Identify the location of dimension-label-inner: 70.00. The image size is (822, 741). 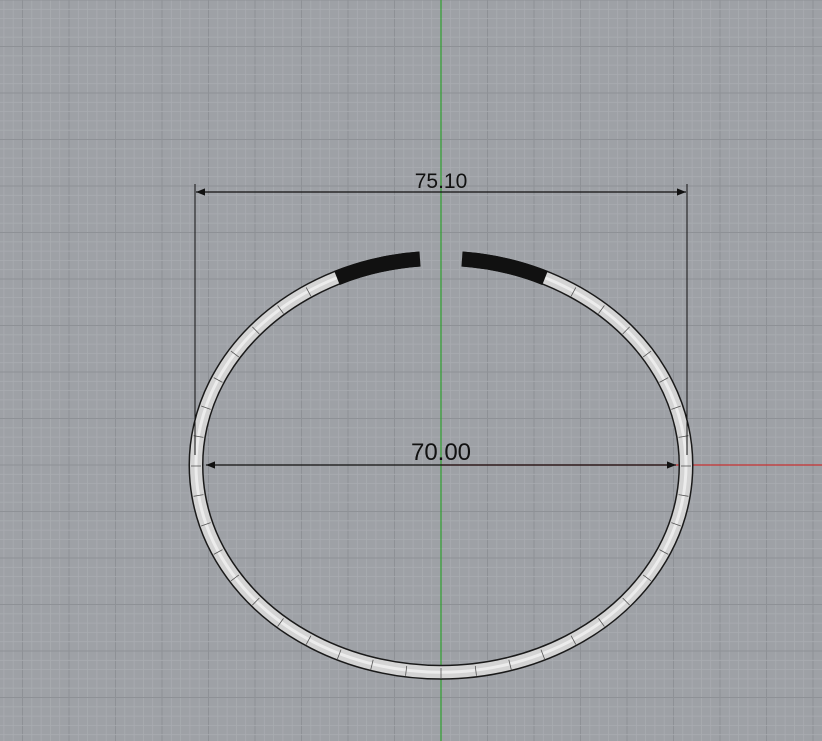
(441, 452).